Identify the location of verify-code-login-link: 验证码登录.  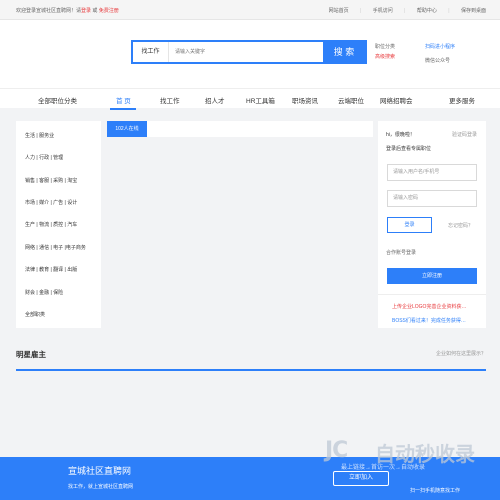
(464, 134).